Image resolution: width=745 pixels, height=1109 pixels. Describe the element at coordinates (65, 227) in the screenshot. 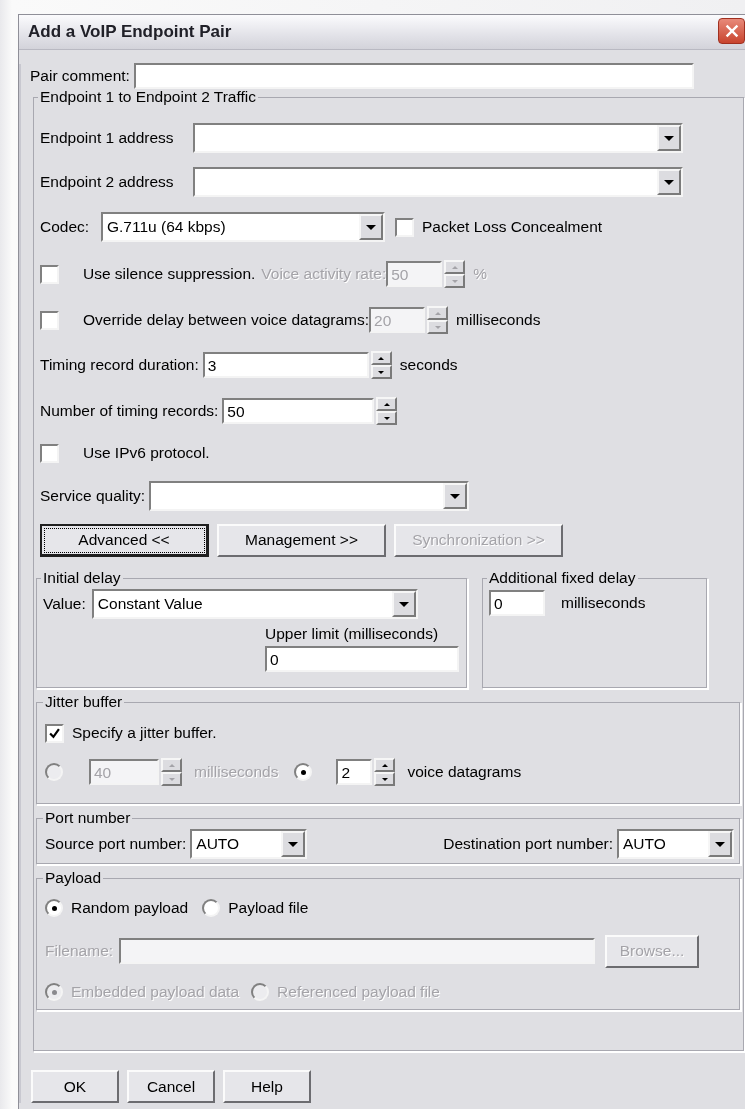

I see `field-label: Codec:` at that location.